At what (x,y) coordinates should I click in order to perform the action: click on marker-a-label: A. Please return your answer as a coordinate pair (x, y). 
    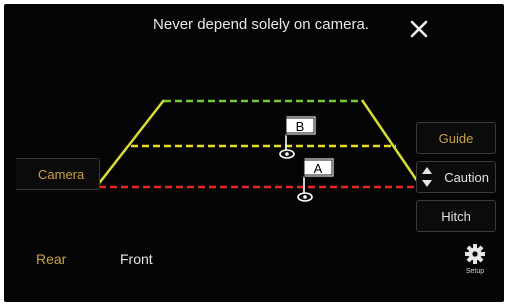
    Looking at the image, I should click on (318, 168).